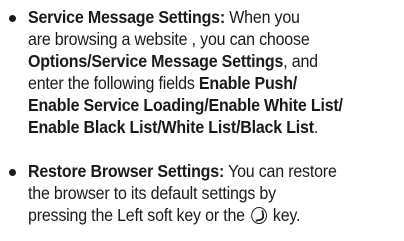 This screenshot has height=241, width=404. I want to click on text-line: are browsing a website , you can choose, so click(169, 39).